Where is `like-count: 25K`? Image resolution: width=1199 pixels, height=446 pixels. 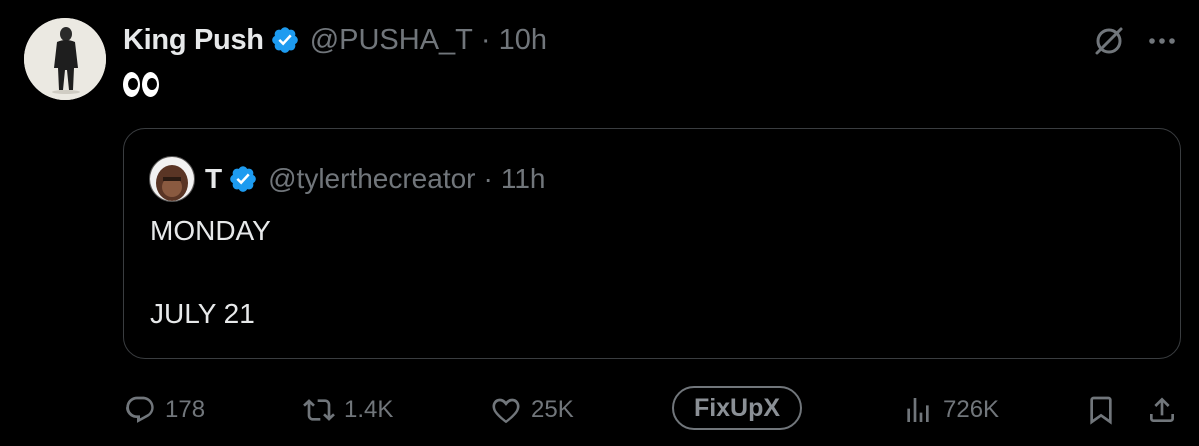
like-count: 25K is located at coordinates (552, 409).